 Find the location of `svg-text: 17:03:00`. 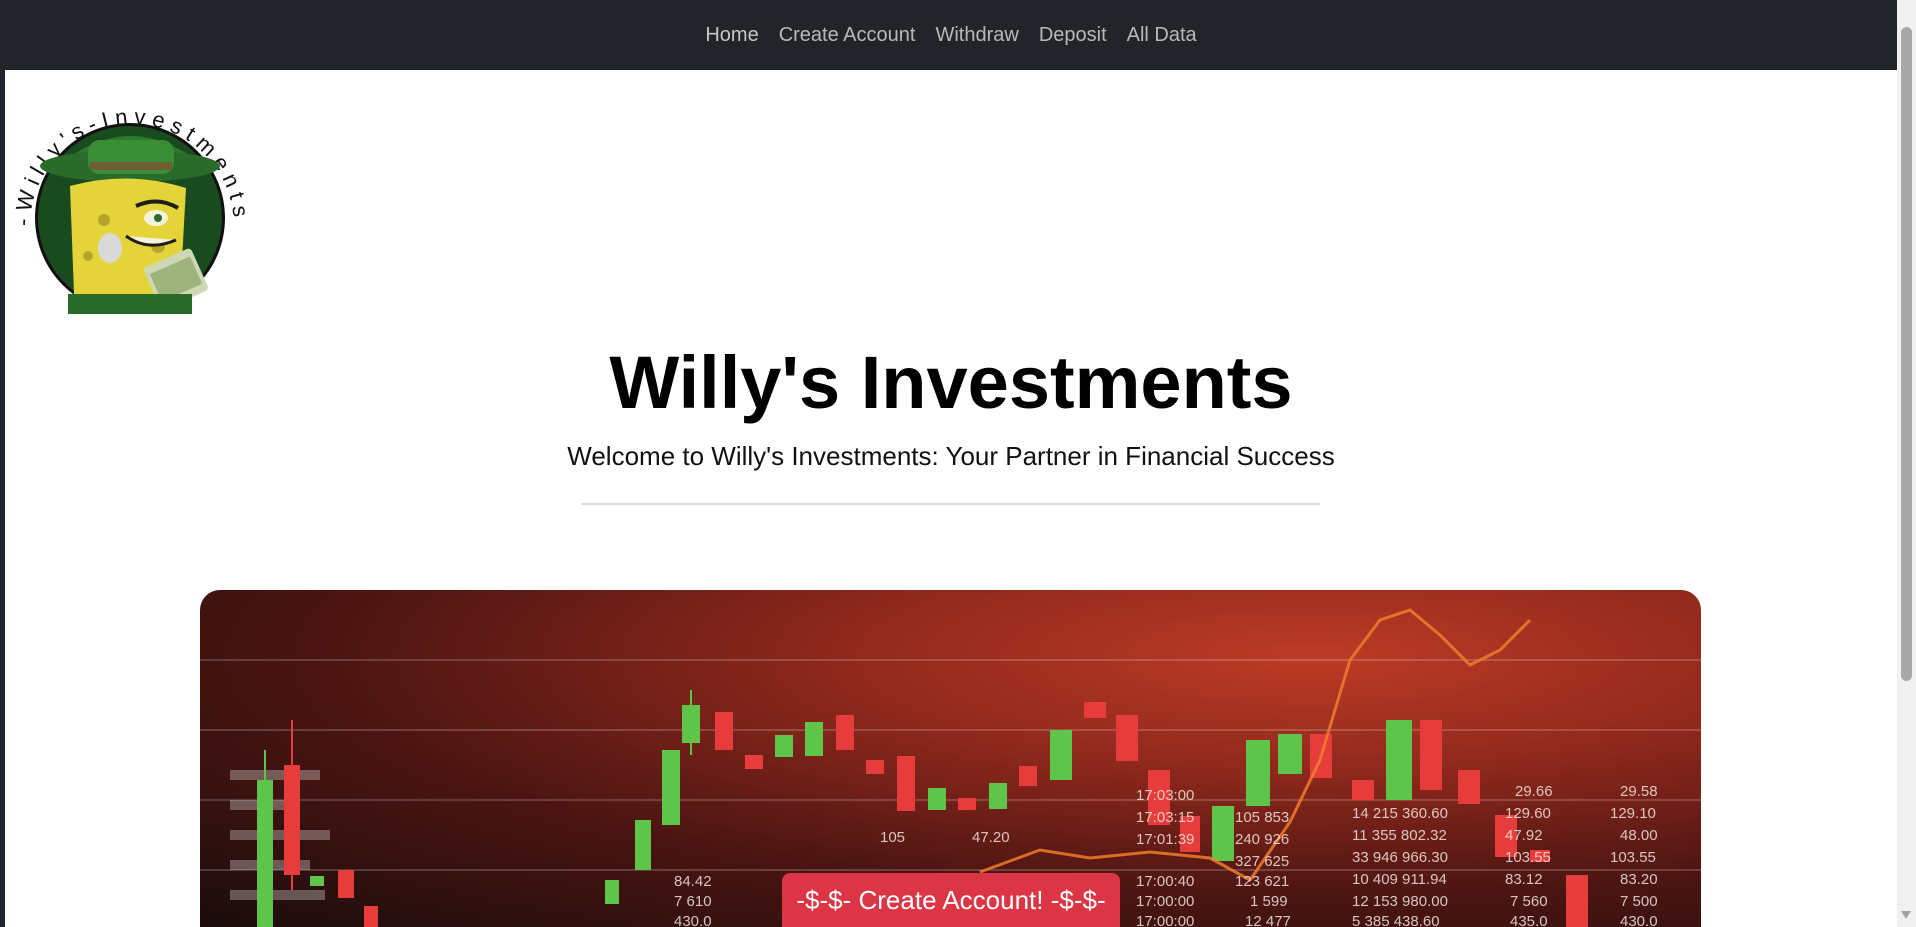

svg-text: 17:03:00 is located at coordinates (1165, 795).